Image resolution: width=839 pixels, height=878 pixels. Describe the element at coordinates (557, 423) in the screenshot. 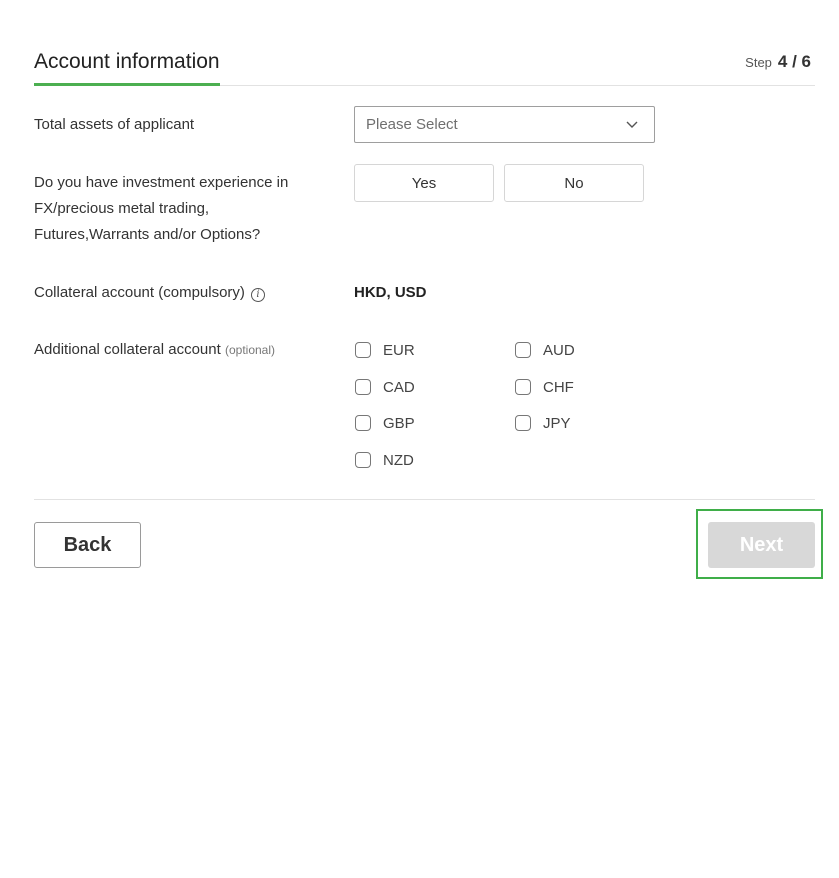

I see `checkbox-label-jpy: JPY` at that location.